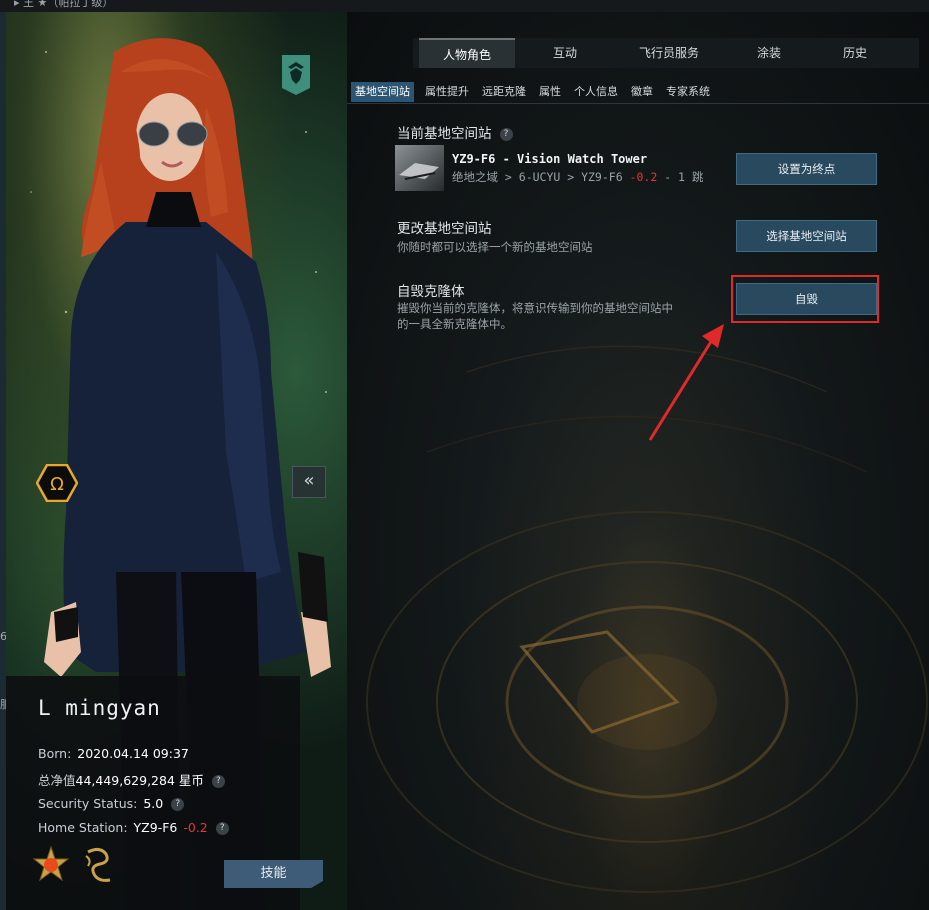 The width and height of the screenshot is (929, 910). I want to click on subtab-home-station: 基地空间站, so click(382, 92).